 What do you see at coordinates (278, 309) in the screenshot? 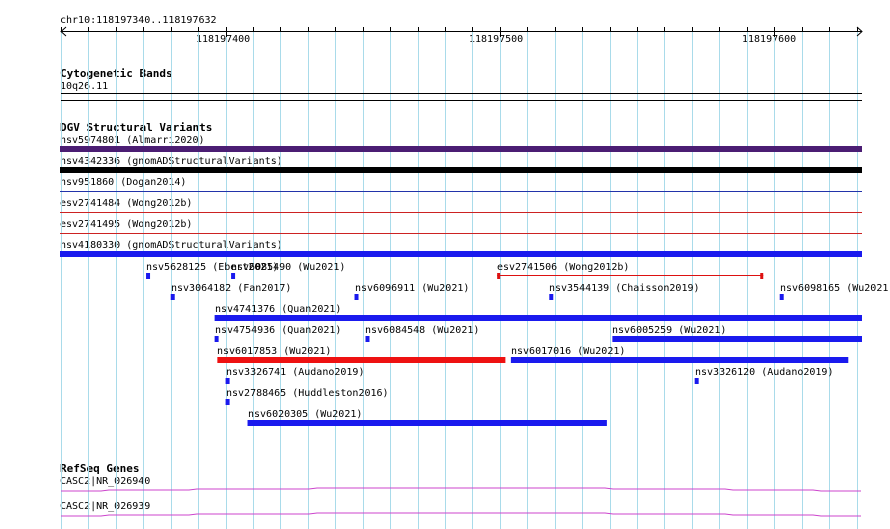
I see `variant-label: nsv4741376 (Quan2021)` at bounding box center [278, 309].